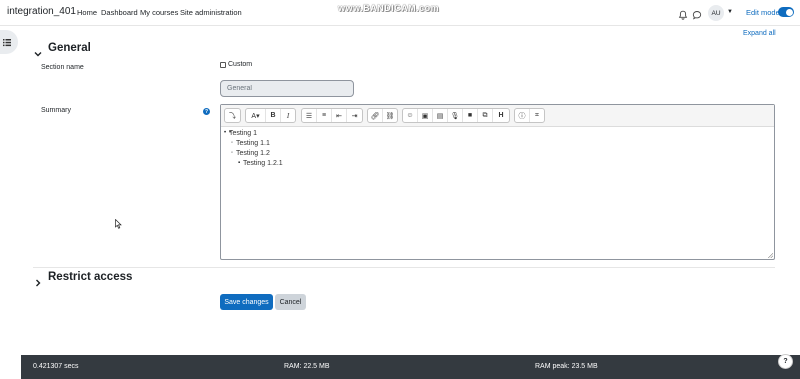 Image resolution: width=800 pixels, height=379 pixels. Describe the element at coordinates (290, 302) in the screenshot. I see `cancel-button: Cancel` at that location.